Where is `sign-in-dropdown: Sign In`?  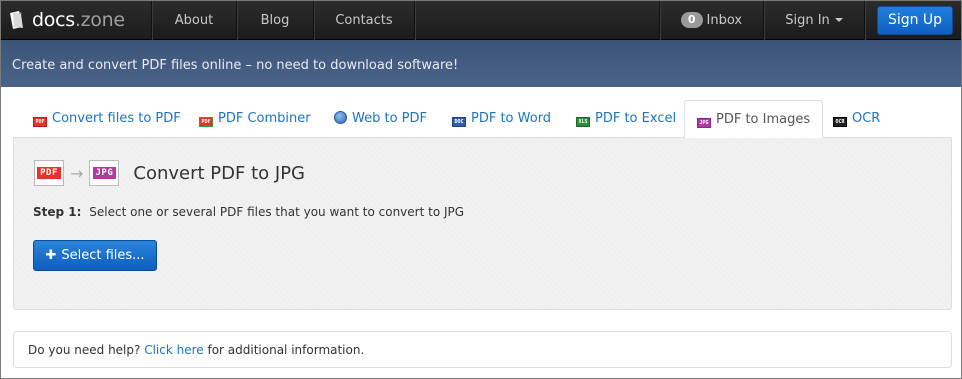
sign-in-dropdown: Sign In is located at coordinates (814, 20).